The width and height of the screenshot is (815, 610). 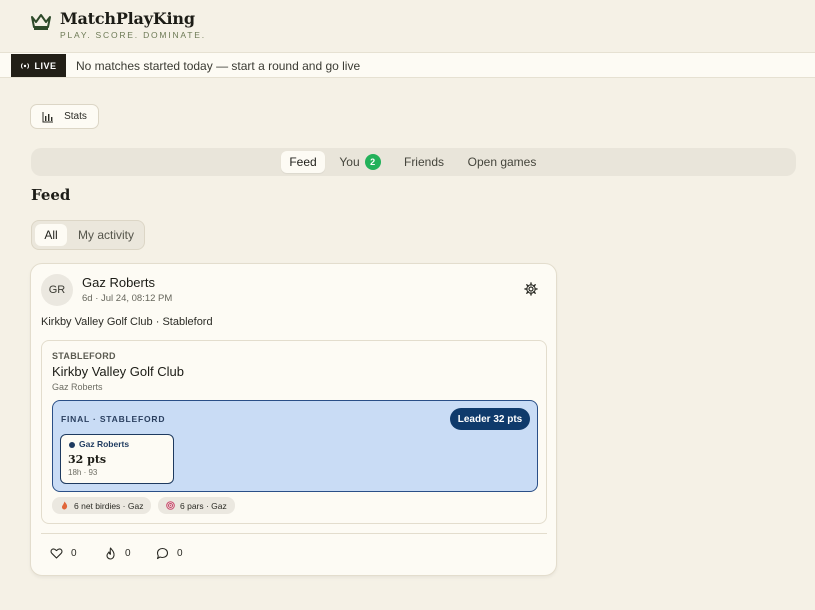 I want to click on post-author: Gaz Roberts, so click(x=118, y=282).